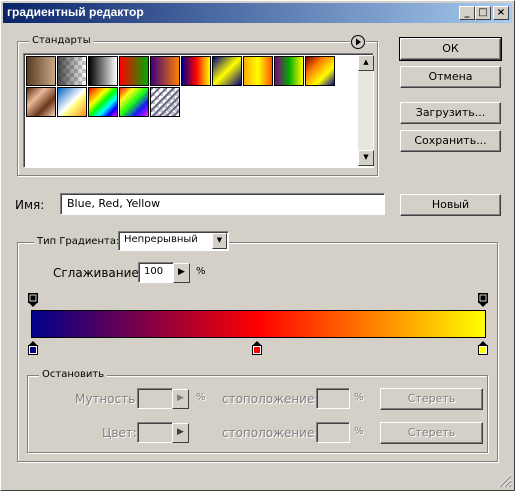 This screenshot has height=491, width=515. Describe the element at coordinates (30, 205) in the screenshot. I see `name-label: Имя:` at that location.